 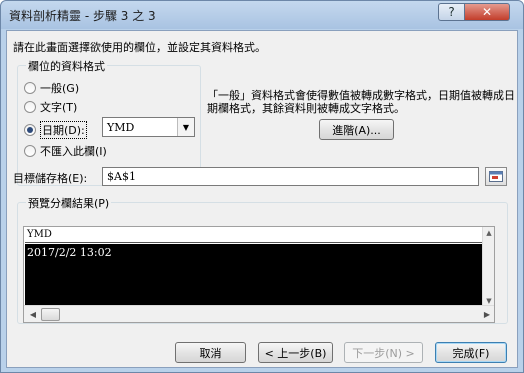 What do you see at coordinates (148, 127) in the screenshot?
I see `date-format-select: YMD ▼` at bounding box center [148, 127].